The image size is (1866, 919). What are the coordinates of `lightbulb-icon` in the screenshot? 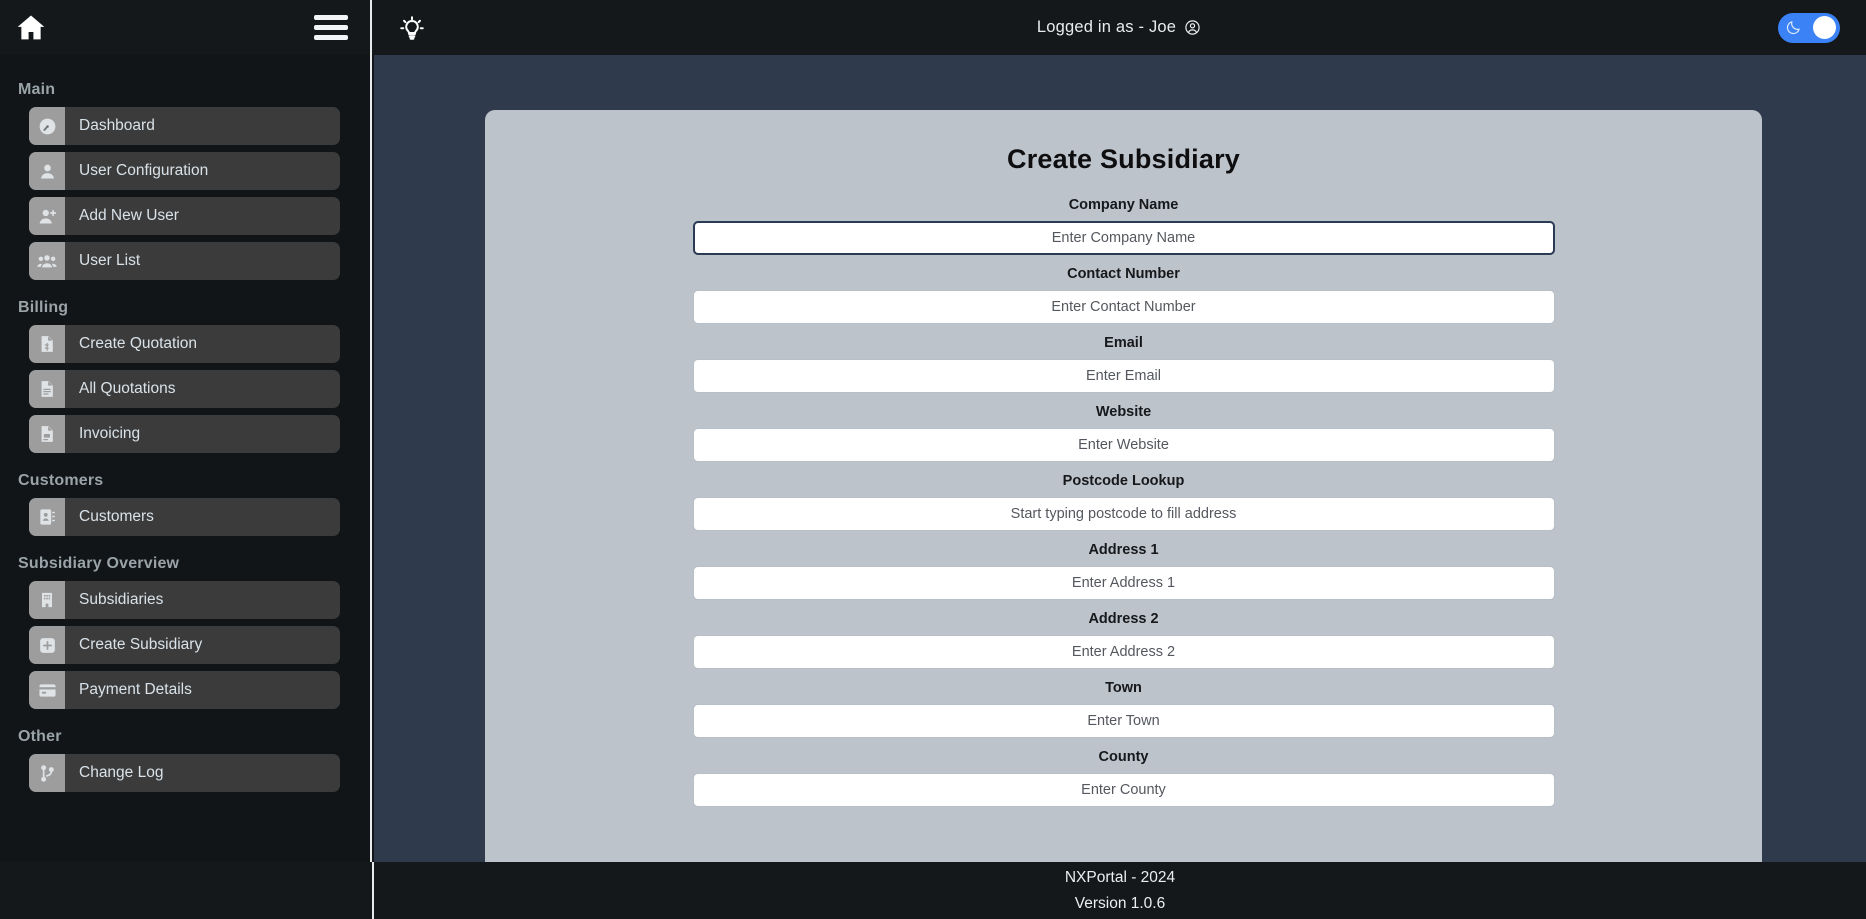 It's located at (412, 28).